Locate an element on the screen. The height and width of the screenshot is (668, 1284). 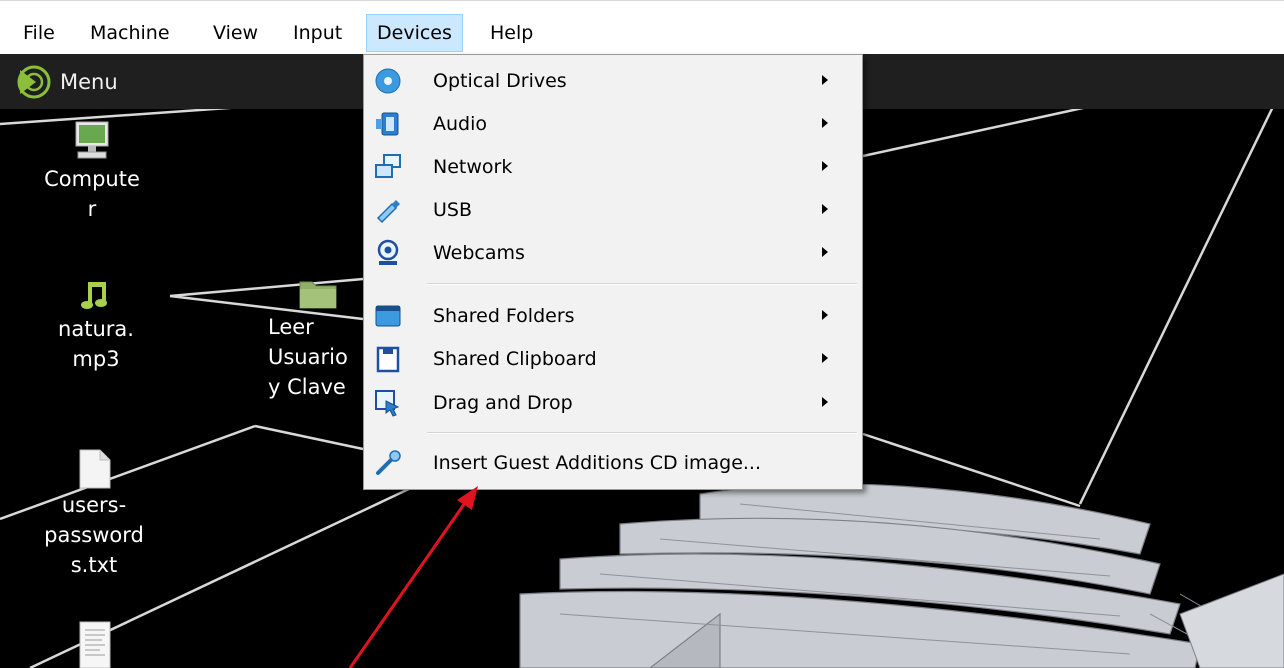
menu-view: View is located at coordinates (235, 33).